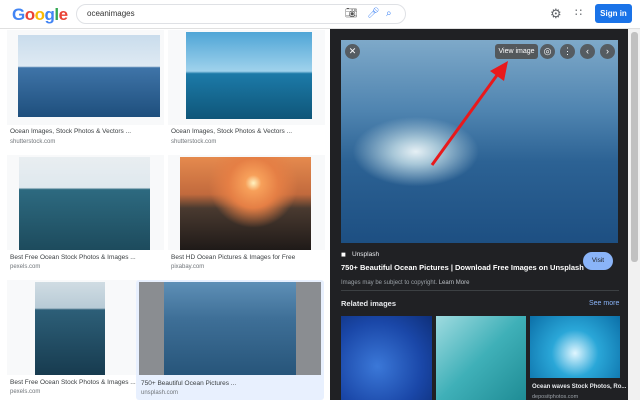 The image size is (640, 400). I want to click on see-more-link: See more, so click(604, 303).